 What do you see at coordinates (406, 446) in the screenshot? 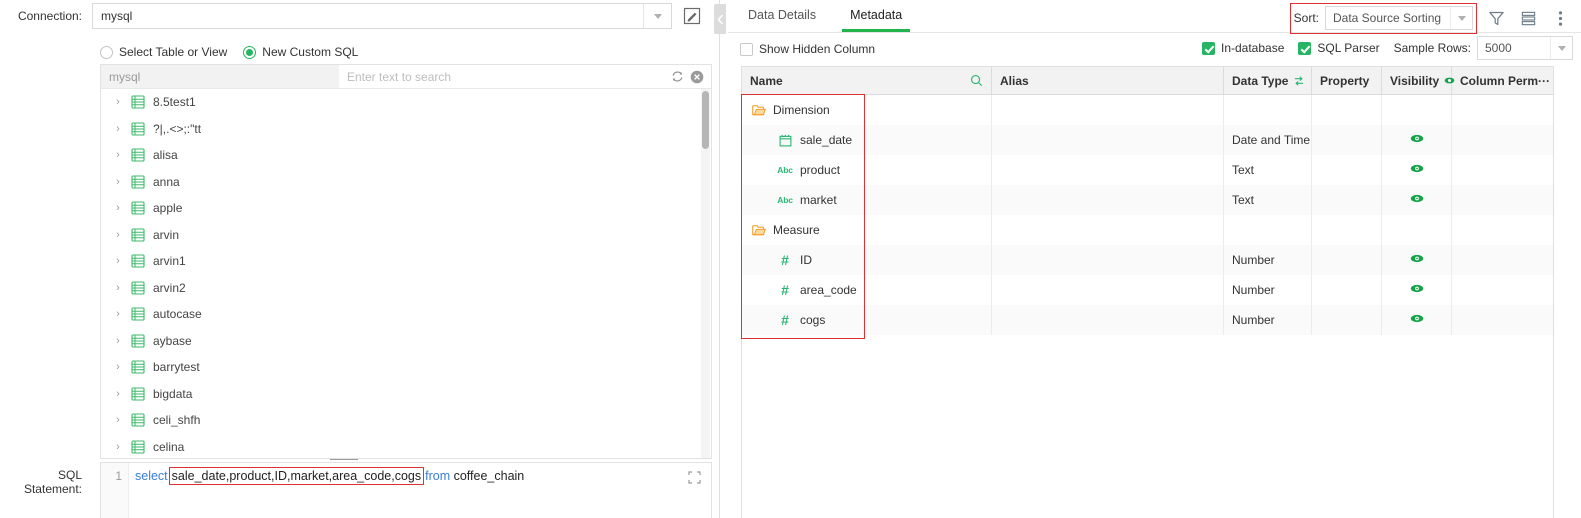
I see `tree-item: › celina` at bounding box center [406, 446].